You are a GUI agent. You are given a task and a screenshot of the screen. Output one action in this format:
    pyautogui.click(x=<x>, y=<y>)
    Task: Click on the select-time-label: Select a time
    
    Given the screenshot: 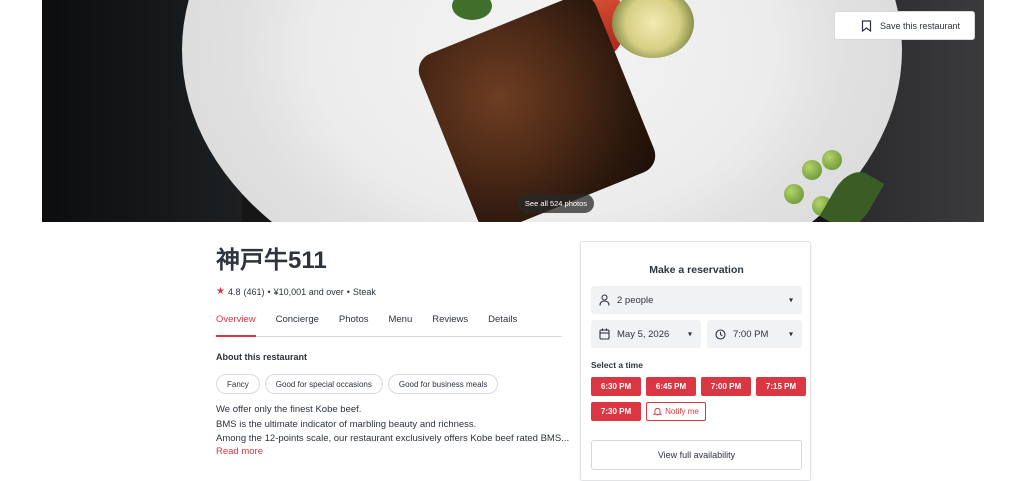 What is the action you would take?
    pyautogui.click(x=617, y=365)
    